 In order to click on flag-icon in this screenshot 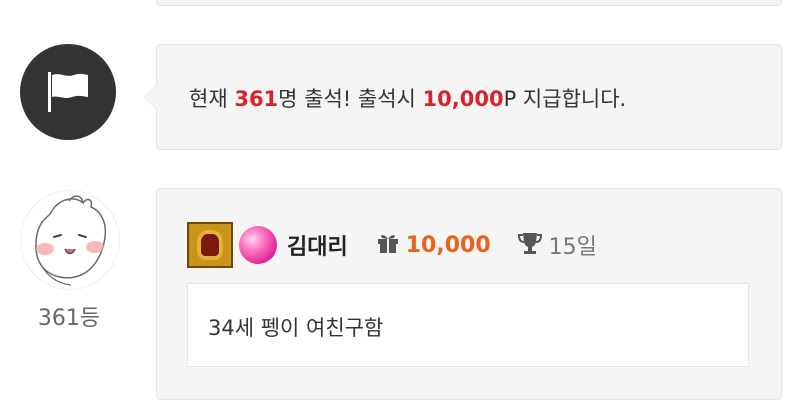, I will do `click(68, 92)`.